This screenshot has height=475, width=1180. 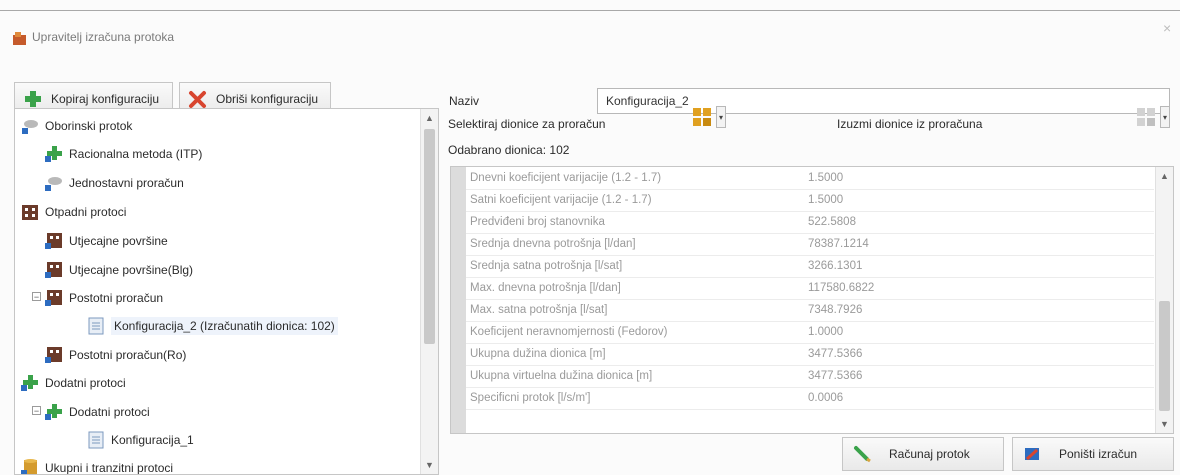 I want to click on grid-value: 1.0000, so click(x=826, y=331).